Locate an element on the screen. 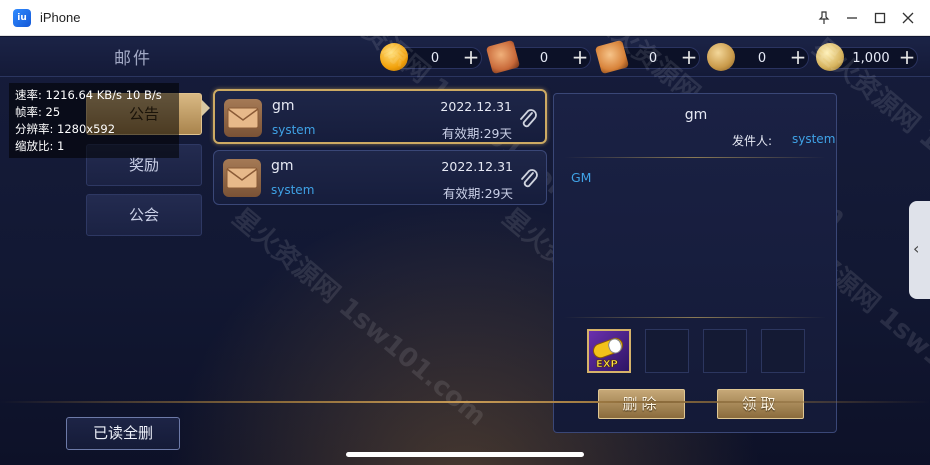 The image size is (930, 465). bottom-divider is located at coordinates (465, 402).